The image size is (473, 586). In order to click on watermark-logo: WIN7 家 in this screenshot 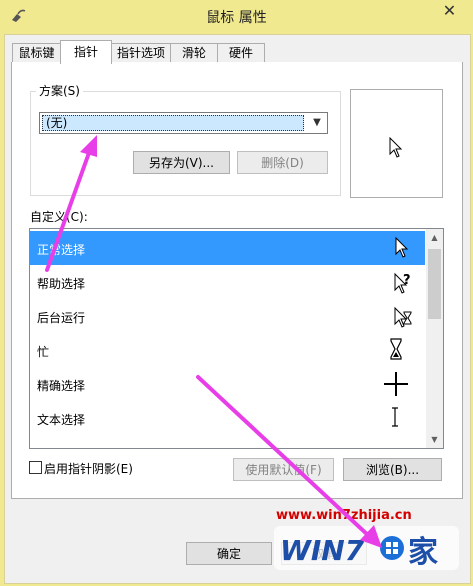, I will do `click(366, 548)`.